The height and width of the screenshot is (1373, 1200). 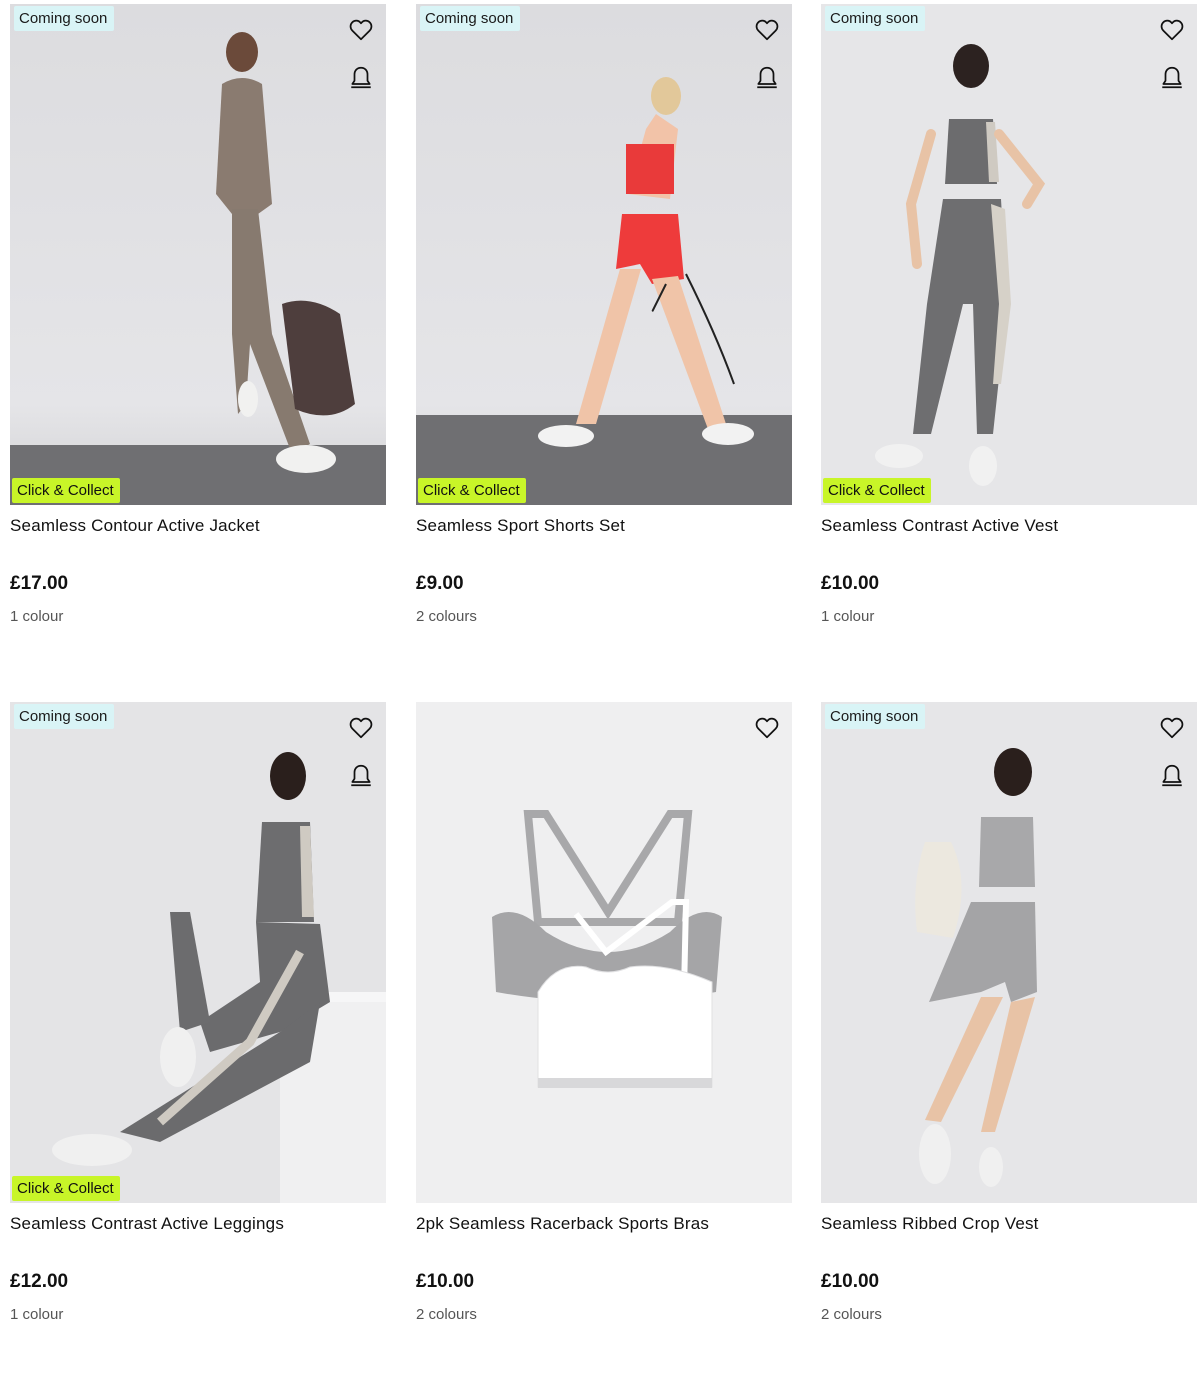 What do you see at coordinates (604, 527) in the screenshot?
I see `product-title: Seamless Sport Shorts Set` at bounding box center [604, 527].